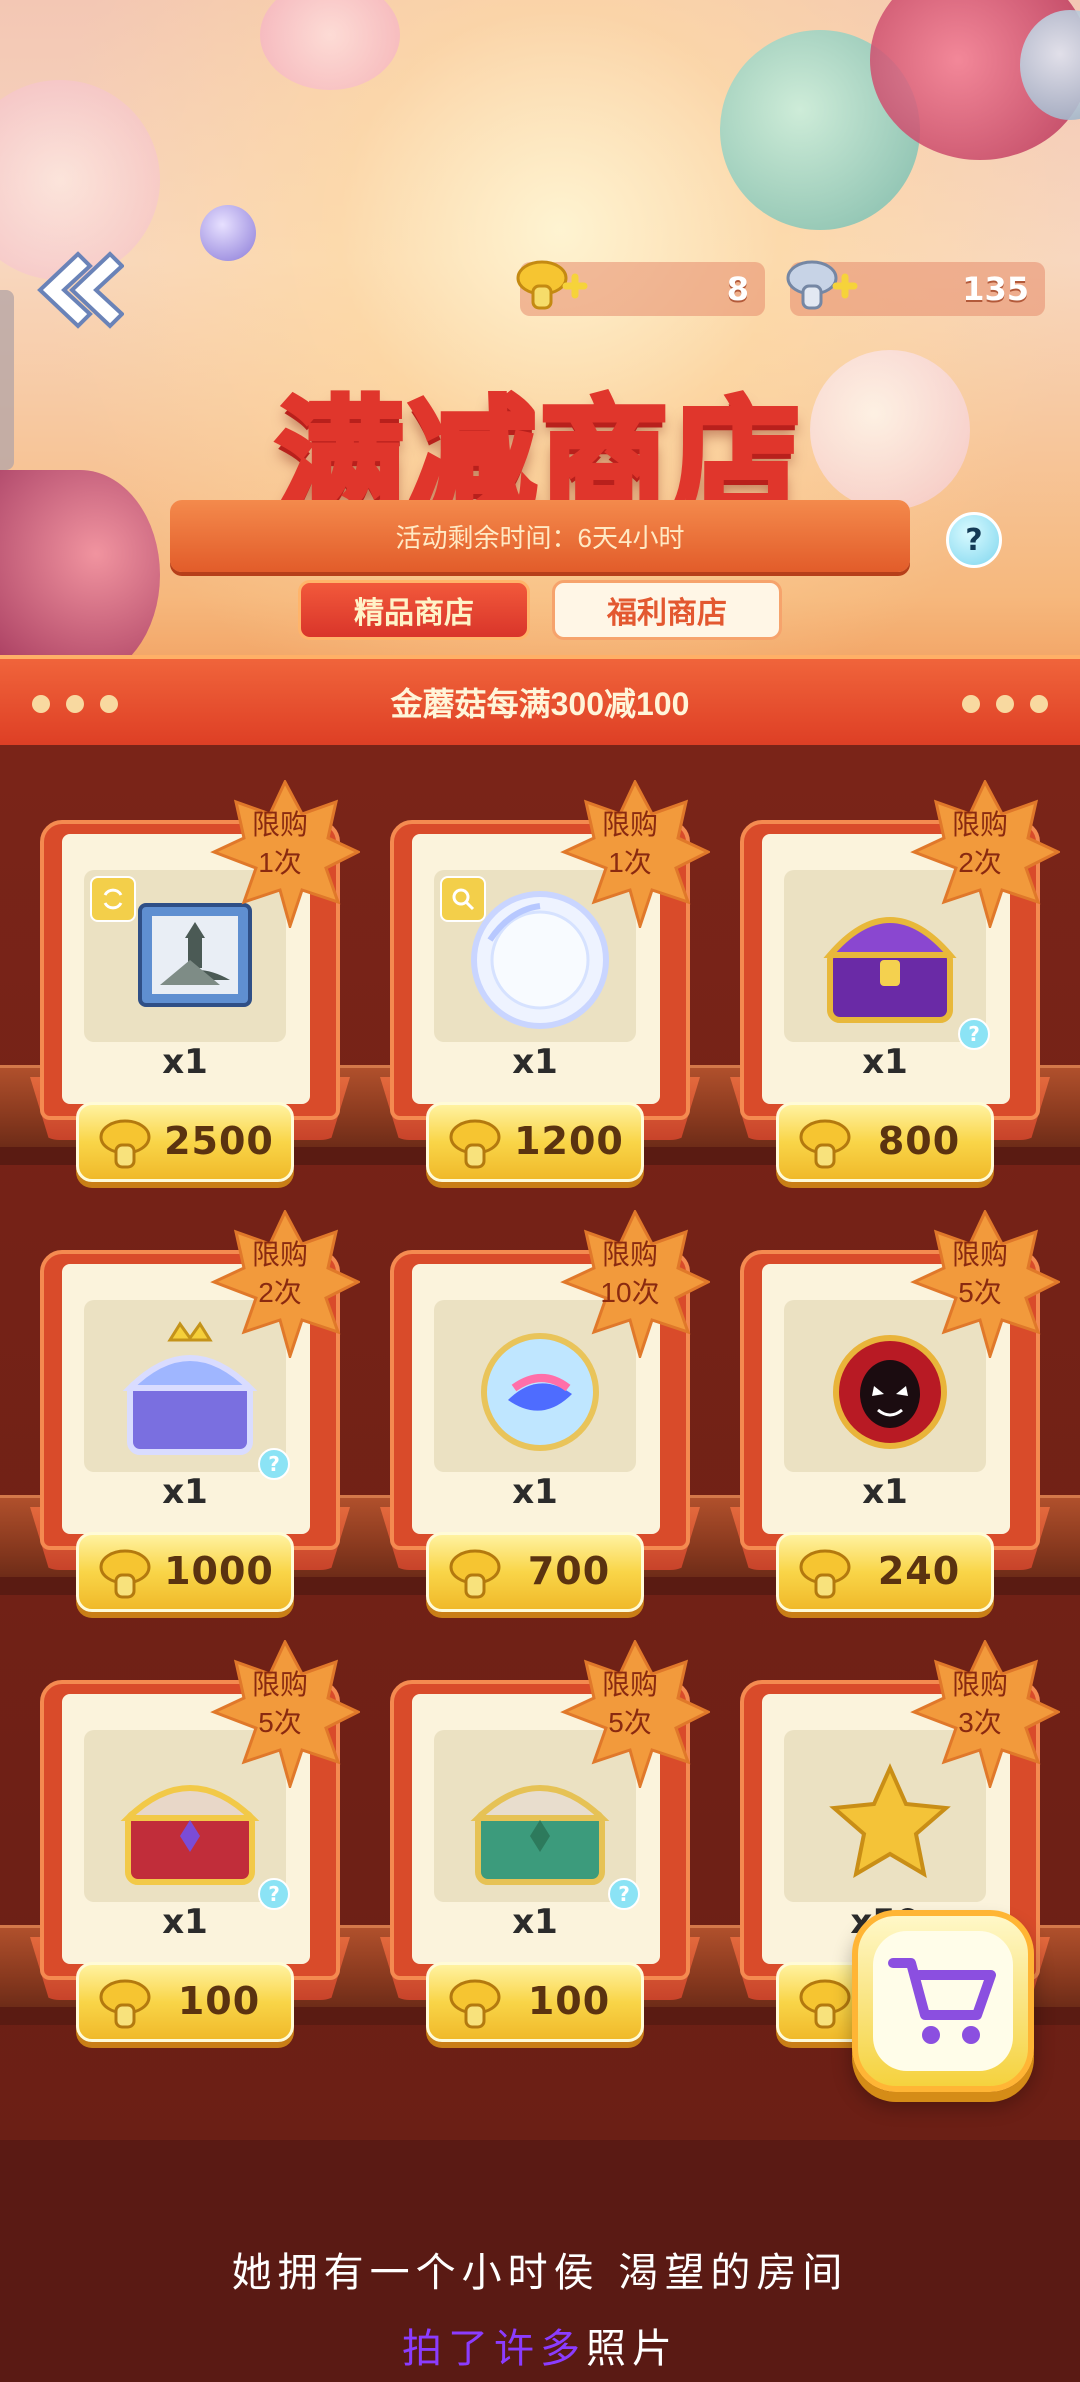  Describe the element at coordinates (919, 1141) in the screenshot. I see `item-price: 800` at that location.